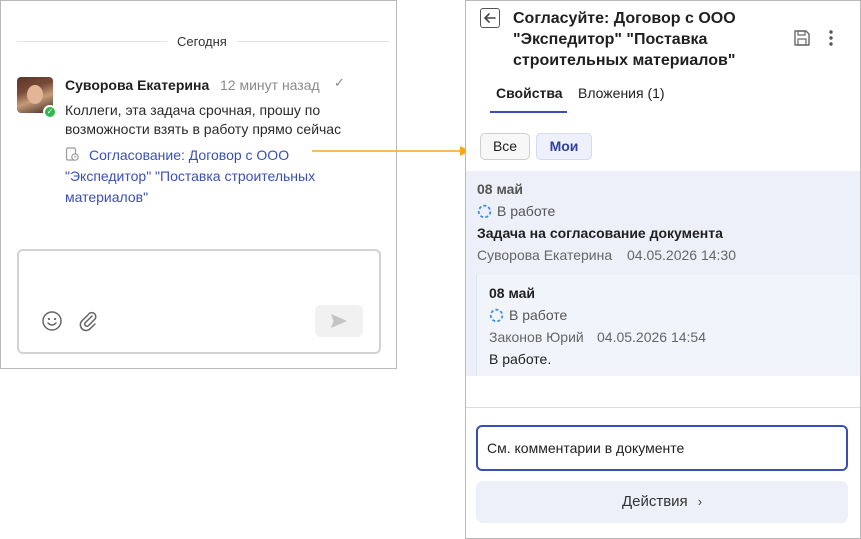 The image size is (861, 539). What do you see at coordinates (528, 112) in the screenshot?
I see `active-tab-indicator` at bounding box center [528, 112].